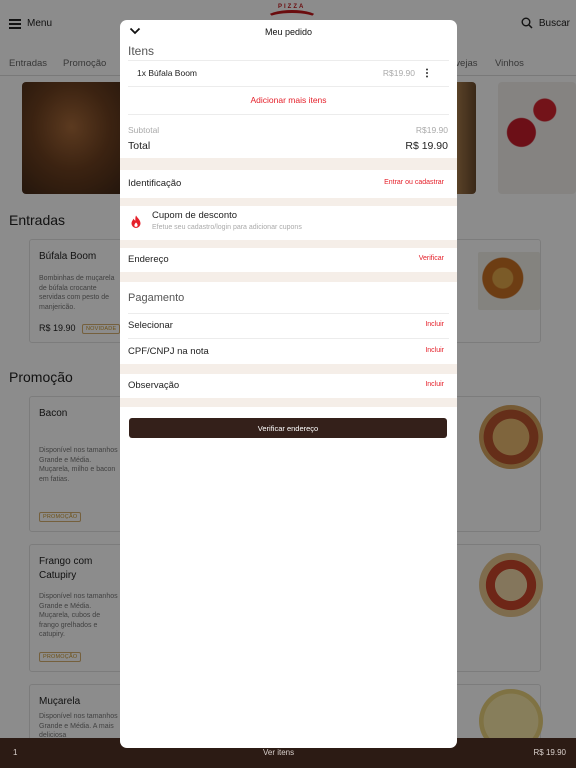  I want to click on note-row: Observação Incluir, so click(288, 386).